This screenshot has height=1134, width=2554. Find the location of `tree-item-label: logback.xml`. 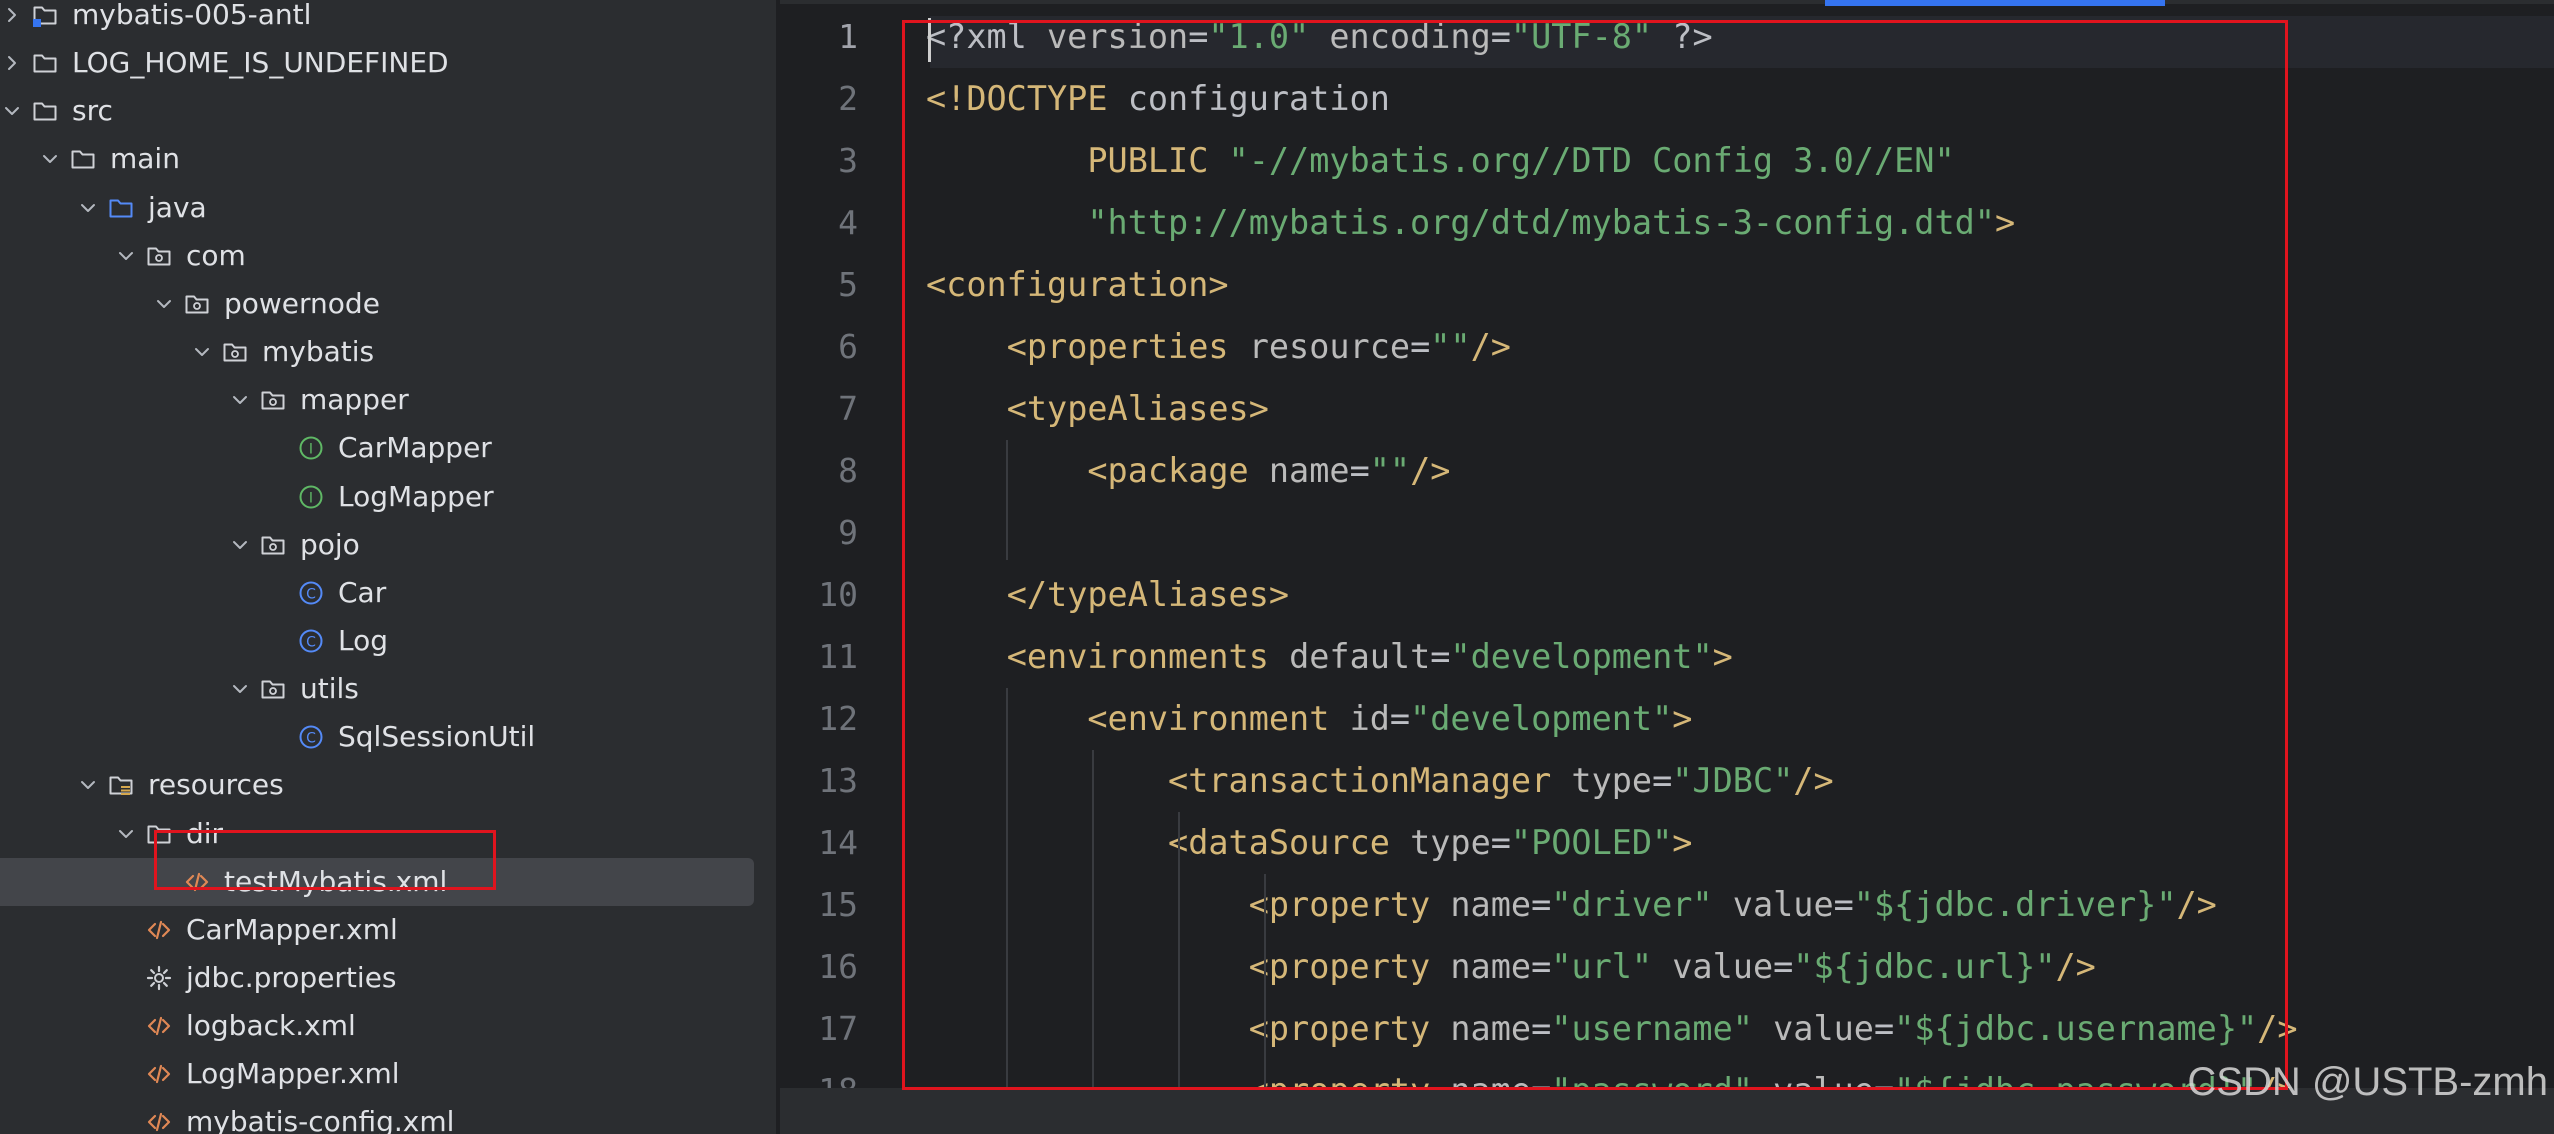

tree-item-label: logback.xml is located at coordinates (271, 1026).